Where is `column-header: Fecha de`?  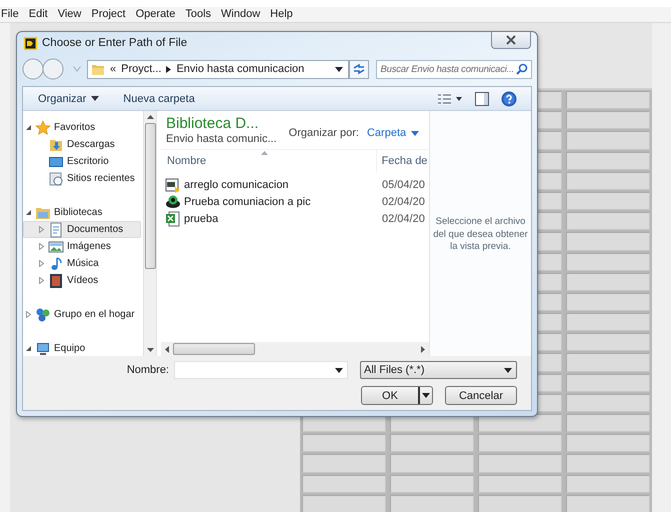 column-header: Fecha de is located at coordinates (402, 161).